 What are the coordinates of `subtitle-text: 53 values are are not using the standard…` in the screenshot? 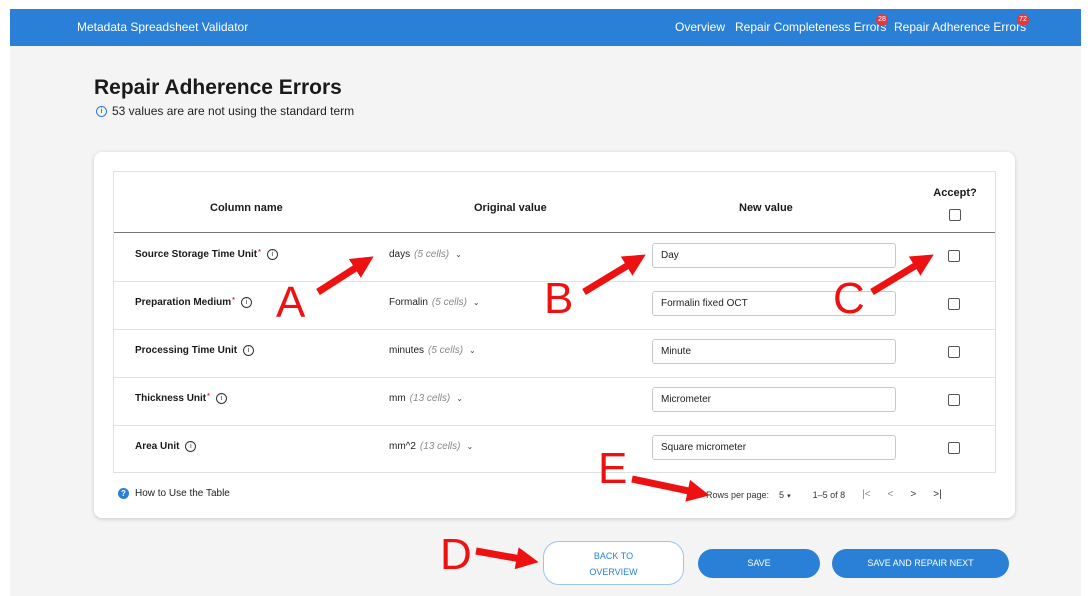 It's located at (233, 111).